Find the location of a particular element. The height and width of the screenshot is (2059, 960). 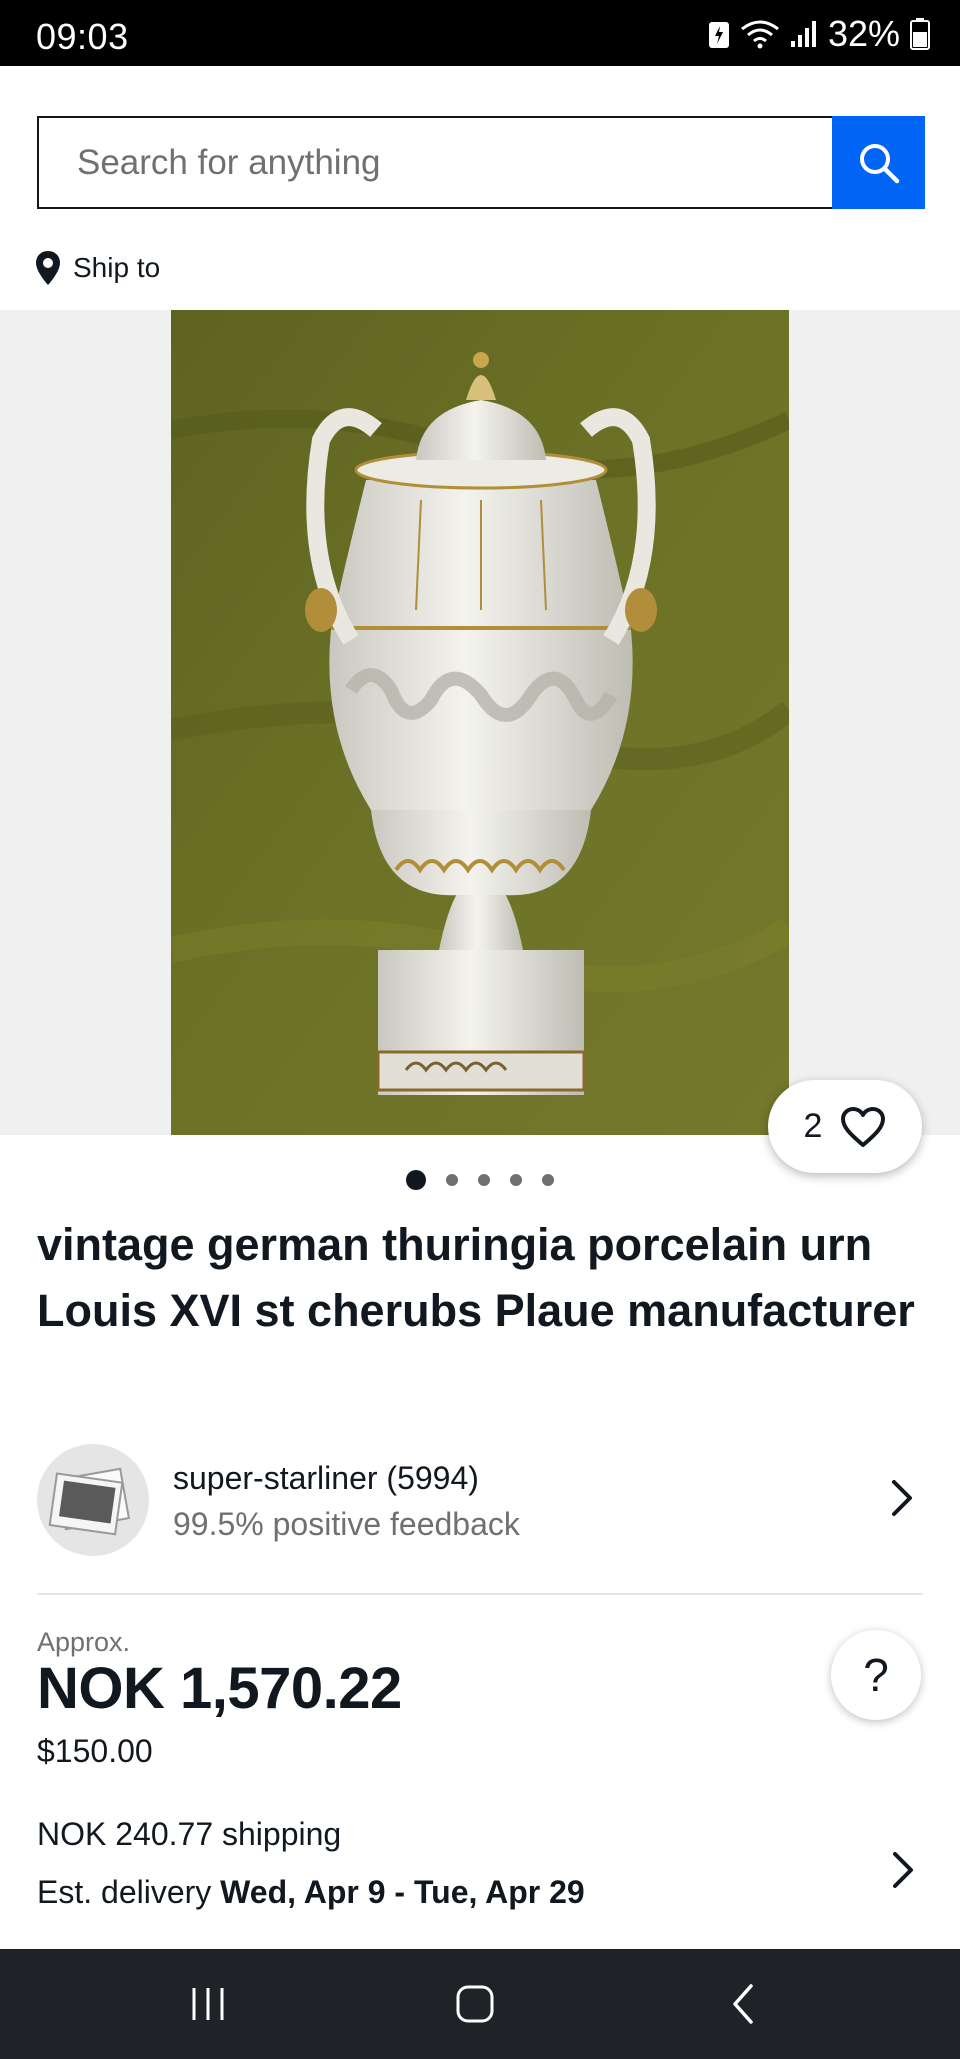

battery-icon is located at coordinates (920, 34).